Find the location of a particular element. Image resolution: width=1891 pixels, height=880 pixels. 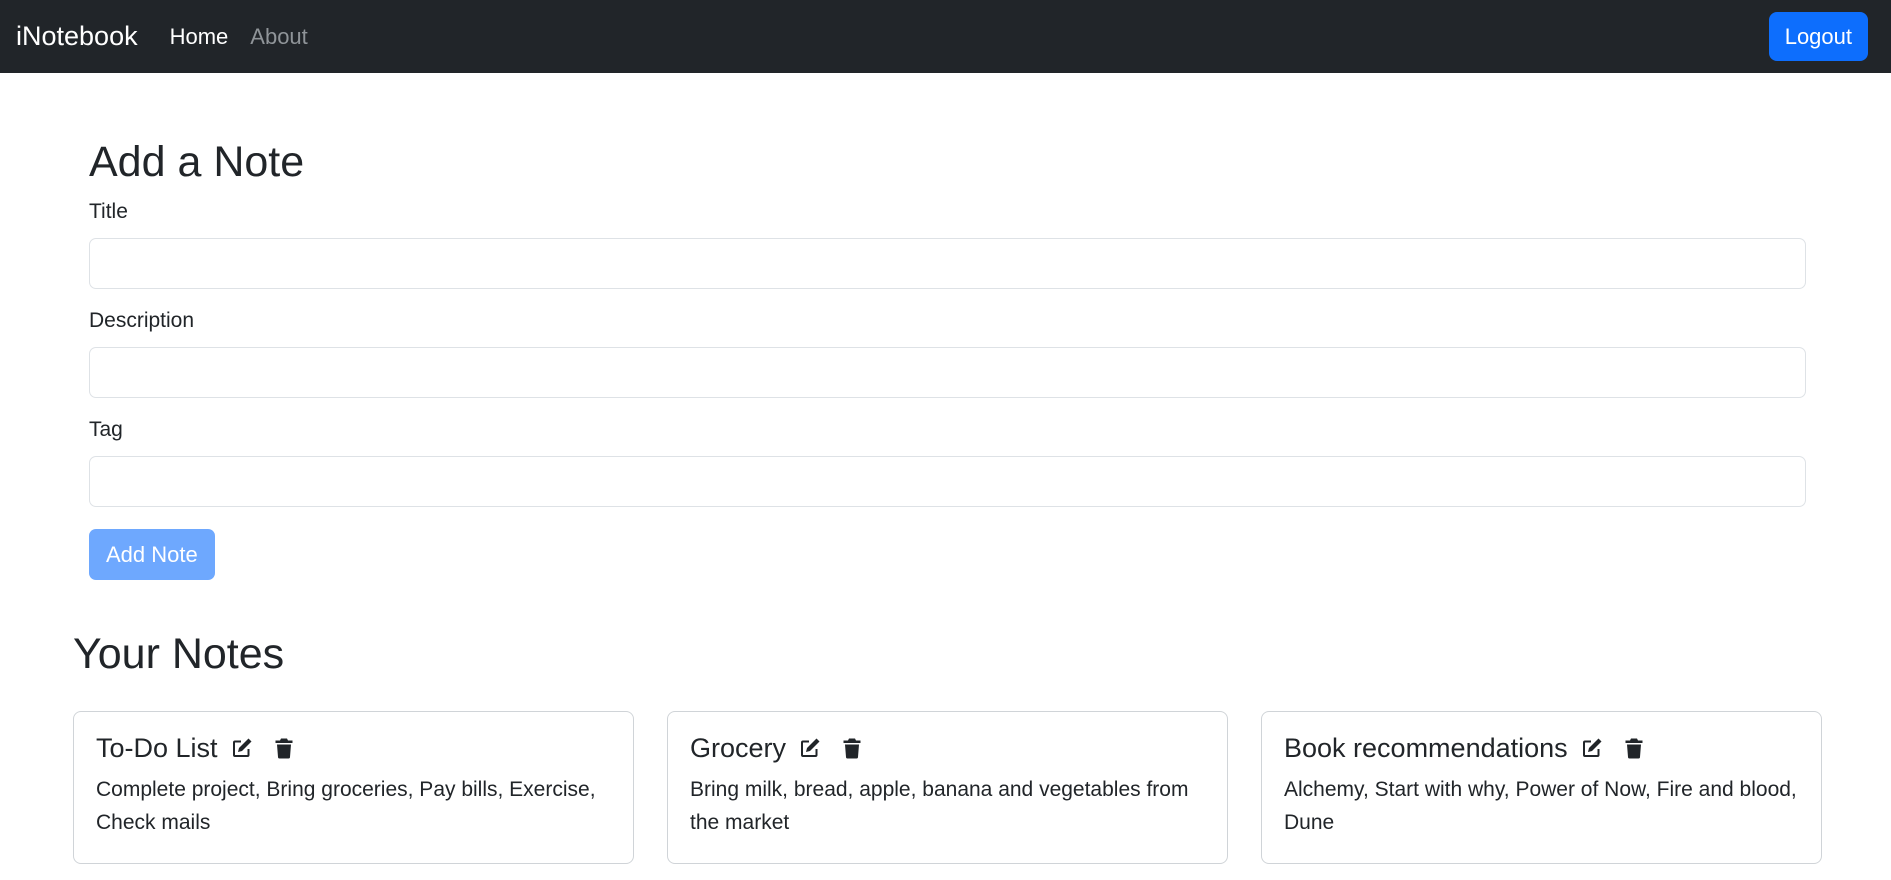

description-label: Description is located at coordinates (142, 320).